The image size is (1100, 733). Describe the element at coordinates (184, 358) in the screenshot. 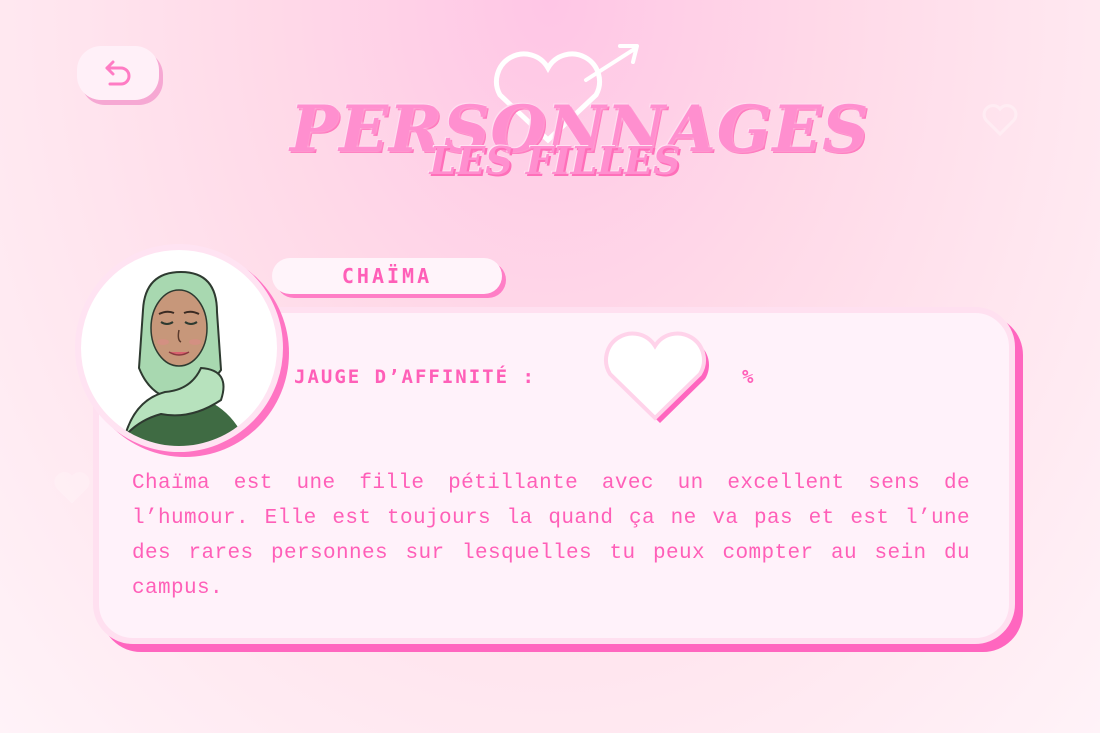

I see `character-portrait` at that location.